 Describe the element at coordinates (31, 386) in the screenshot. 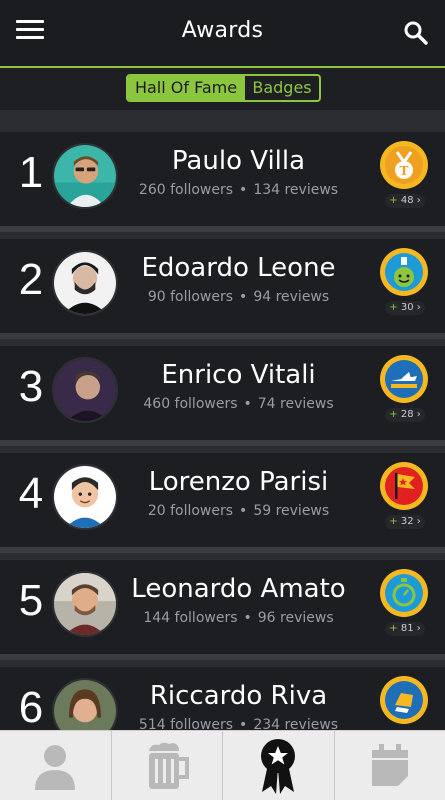

I see `rank-number: 3` at that location.